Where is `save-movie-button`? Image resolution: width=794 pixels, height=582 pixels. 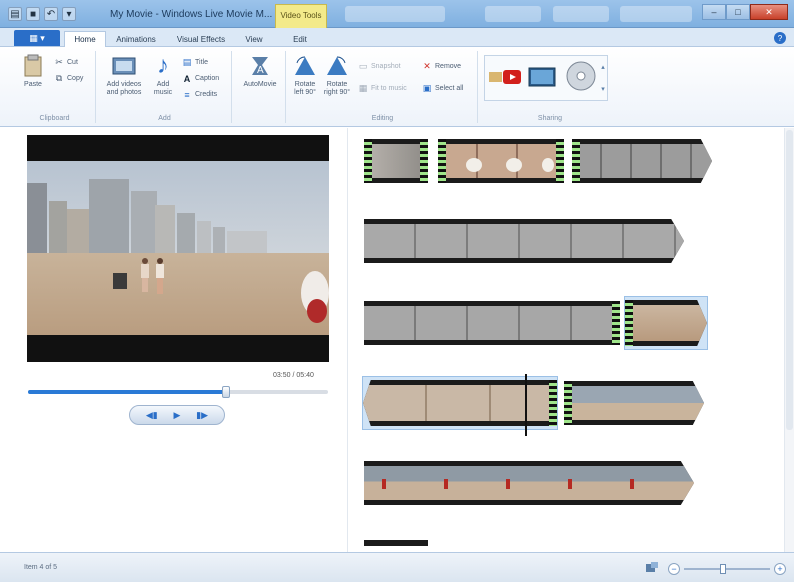
save-movie-button is located at coordinates (581, 77).